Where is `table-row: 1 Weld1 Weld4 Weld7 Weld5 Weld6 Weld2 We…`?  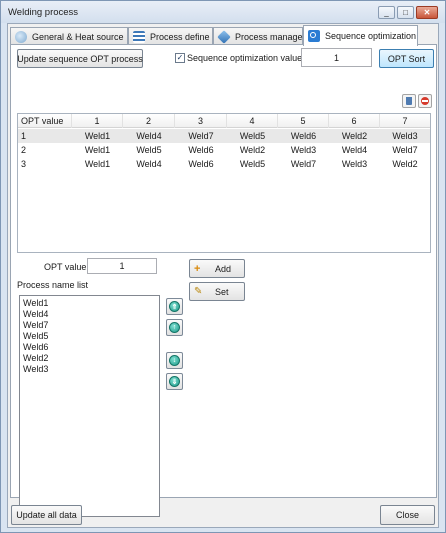 table-row: 1 Weld1 Weld4 Weld7 Weld5 Weld6 Weld2 We… is located at coordinates (224, 136).